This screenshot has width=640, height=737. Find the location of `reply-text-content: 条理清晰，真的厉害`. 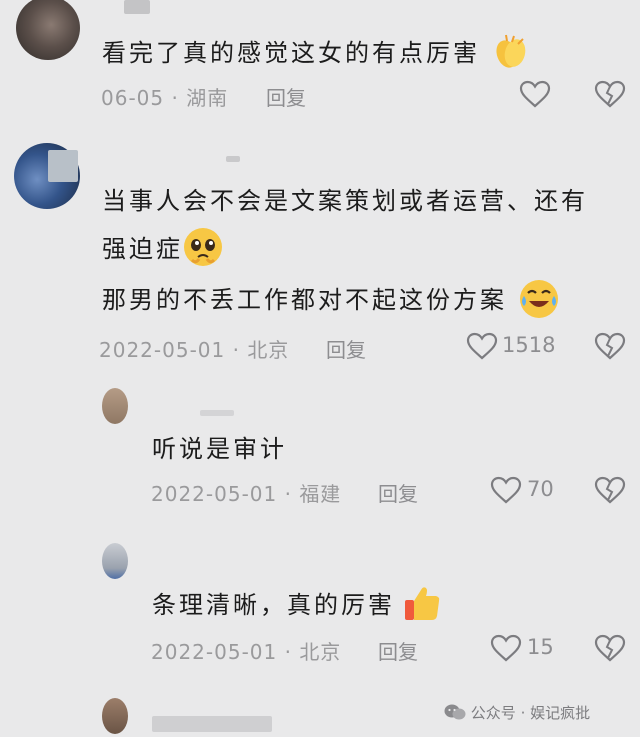

reply-text-content: 条理清晰，真的厉害 is located at coordinates (273, 605).